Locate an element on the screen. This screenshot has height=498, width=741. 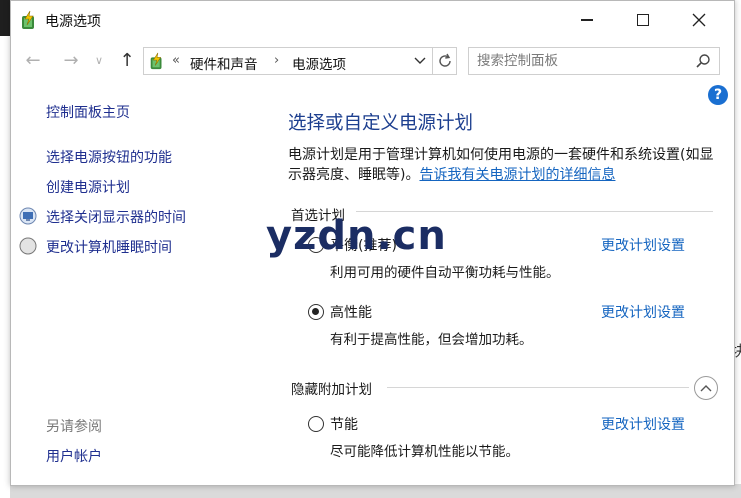
sidebar-item-control-panel-home: 控制面板主页 is located at coordinates (88, 112).